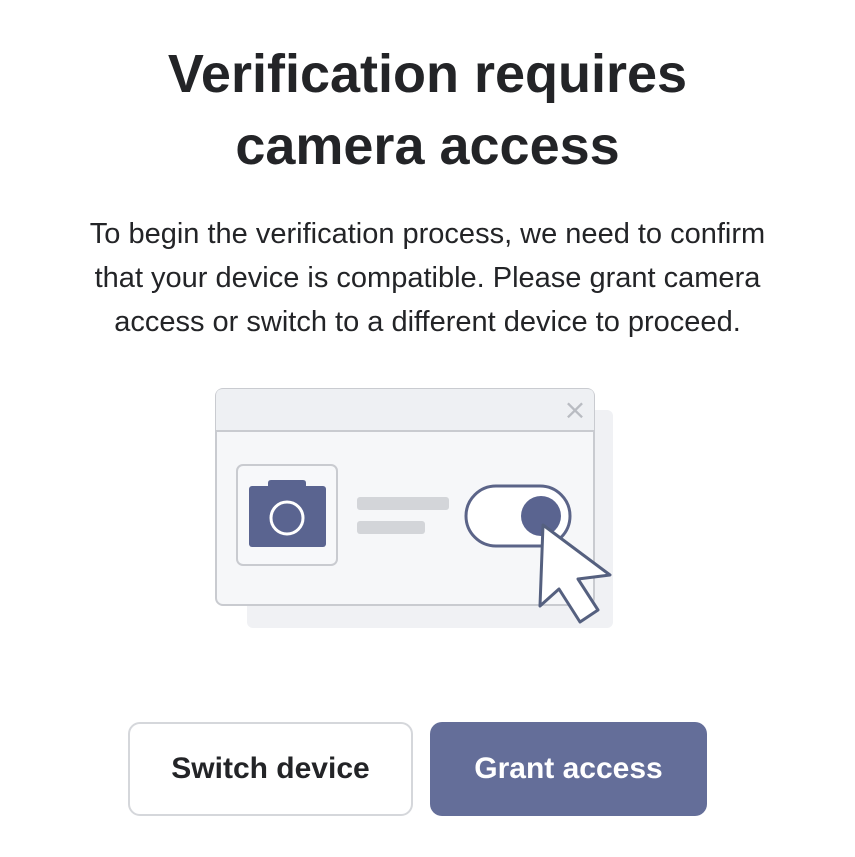 This screenshot has height=857, width=855. What do you see at coordinates (287, 515) in the screenshot?
I see `camera-icon` at bounding box center [287, 515].